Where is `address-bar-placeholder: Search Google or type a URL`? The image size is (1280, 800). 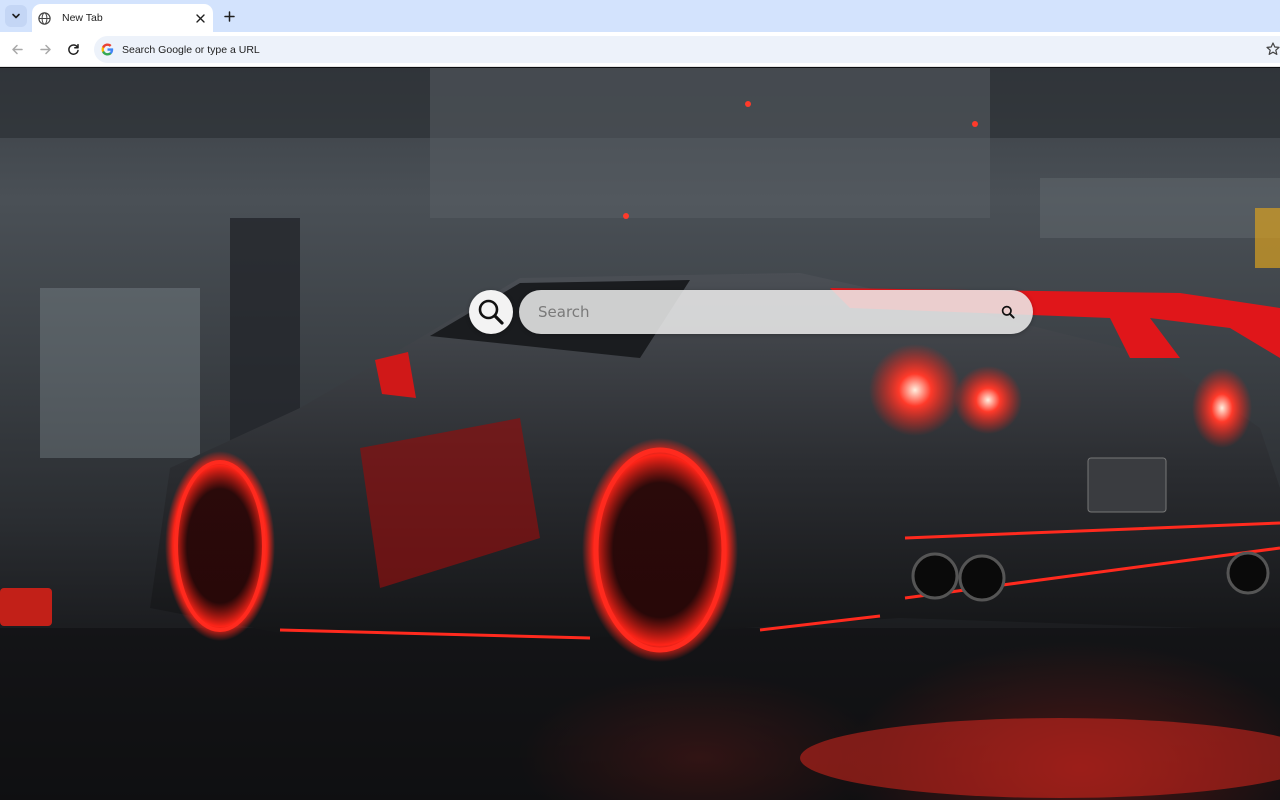 address-bar-placeholder: Search Google or type a URL is located at coordinates (191, 49).